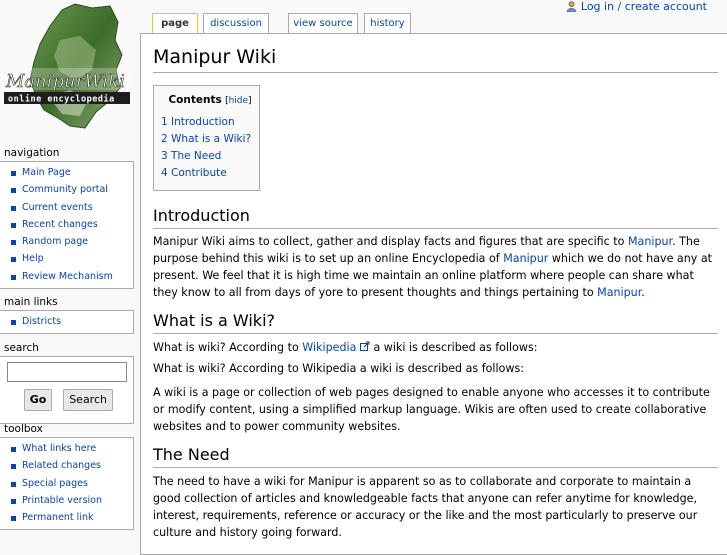 Image resolution: width=727 pixels, height=555 pixels. What do you see at coordinates (66, 448) in the screenshot?
I see `tool-what-links-here: What links here` at bounding box center [66, 448].